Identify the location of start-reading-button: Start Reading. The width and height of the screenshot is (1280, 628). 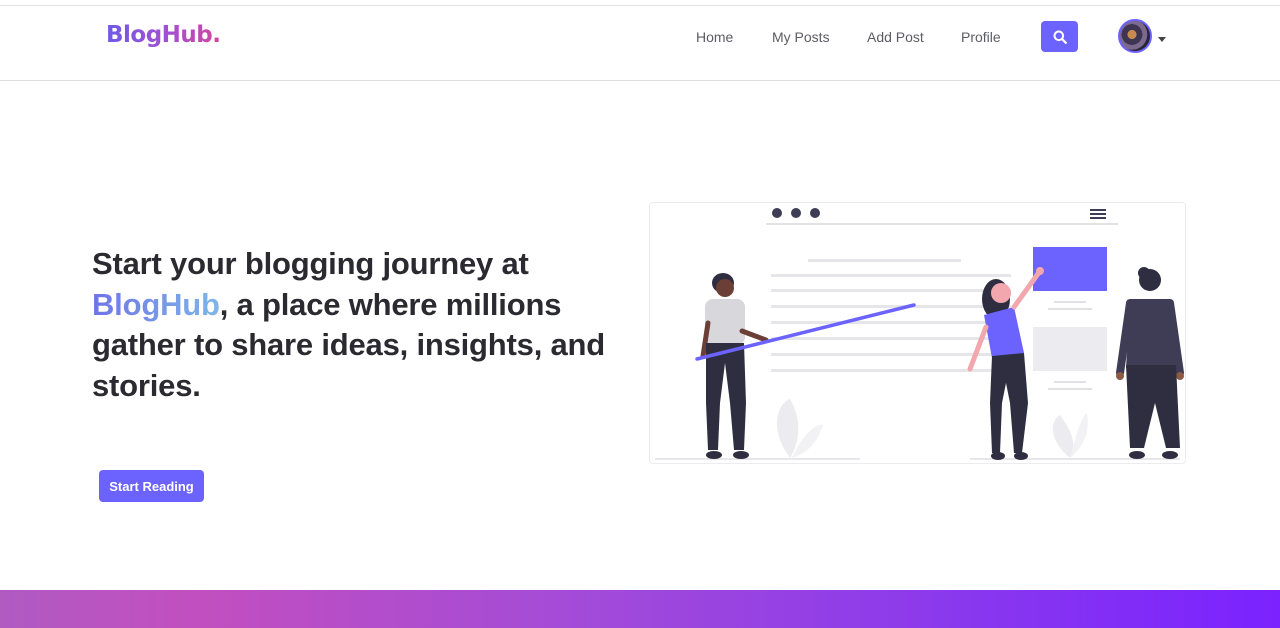
(151, 486).